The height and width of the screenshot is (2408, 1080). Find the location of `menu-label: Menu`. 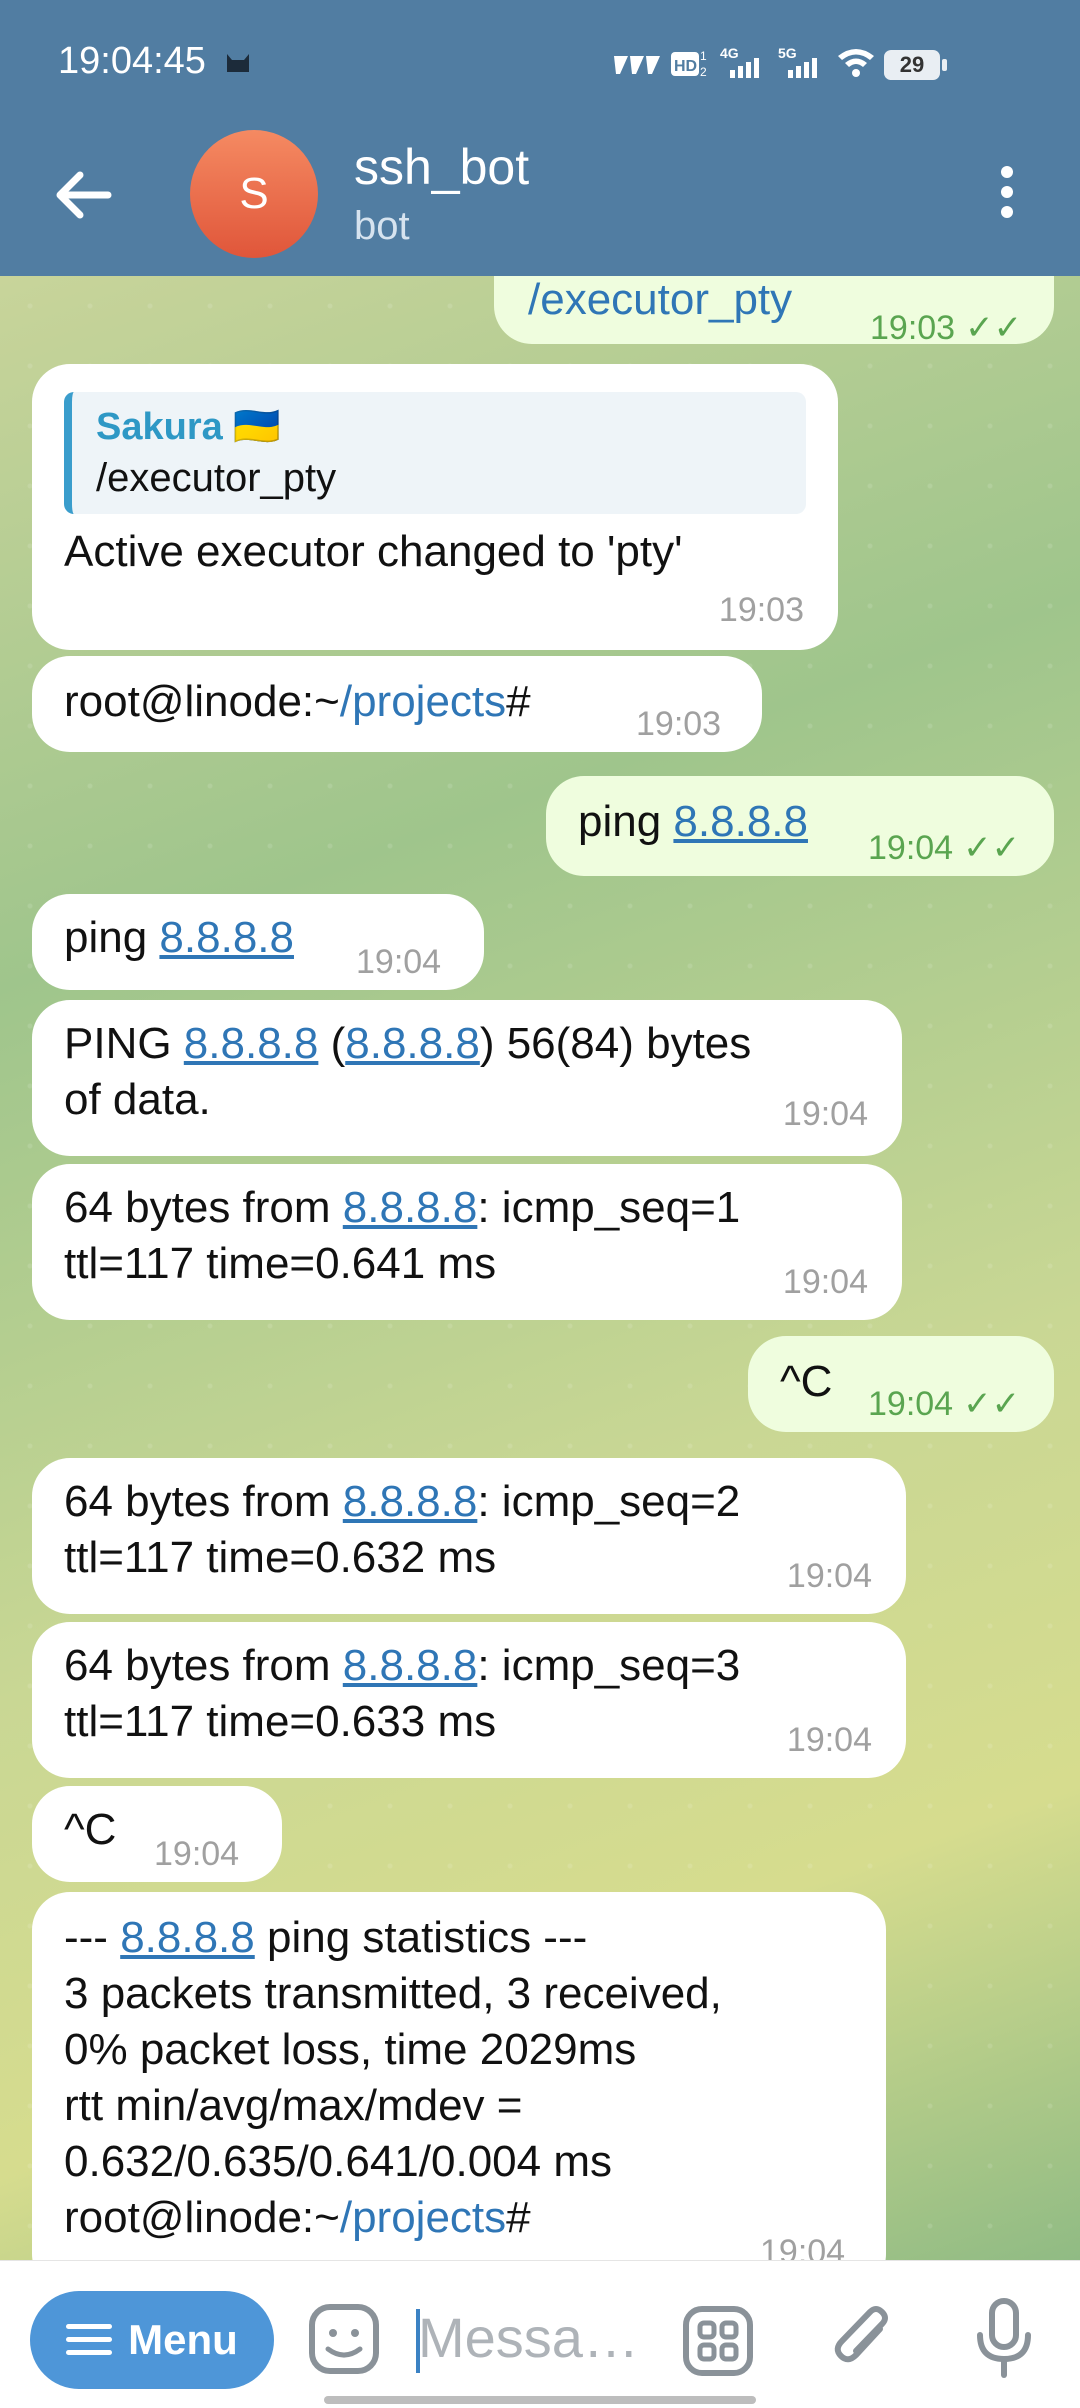

menu-label: Menu is located at coordinates (183, 2339).